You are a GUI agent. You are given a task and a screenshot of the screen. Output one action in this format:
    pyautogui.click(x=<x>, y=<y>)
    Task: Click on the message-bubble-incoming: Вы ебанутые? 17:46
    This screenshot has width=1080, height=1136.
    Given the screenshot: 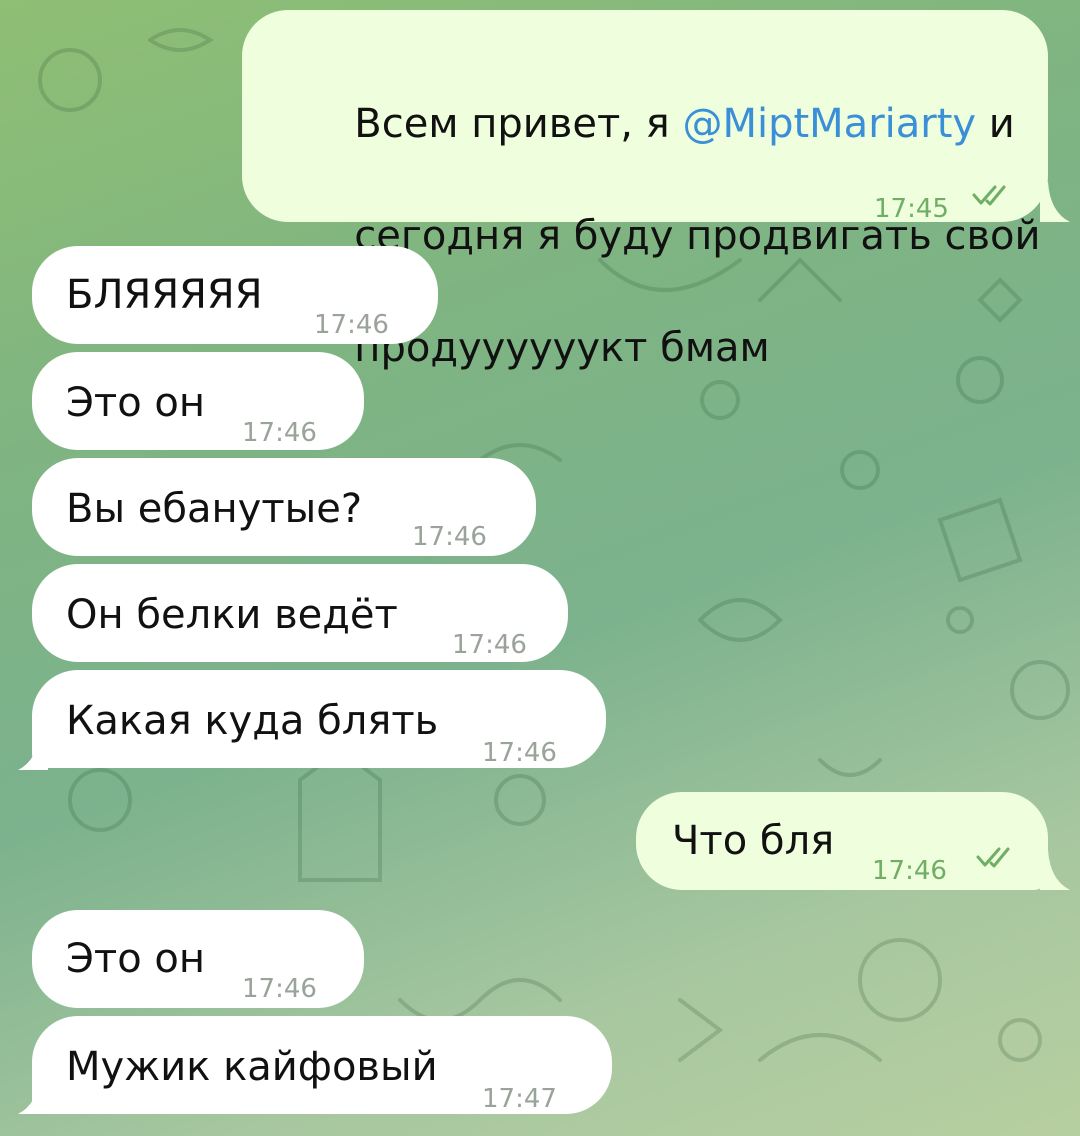 What is the action you would take?
    pyautogui.click(x=284, y=507)
    